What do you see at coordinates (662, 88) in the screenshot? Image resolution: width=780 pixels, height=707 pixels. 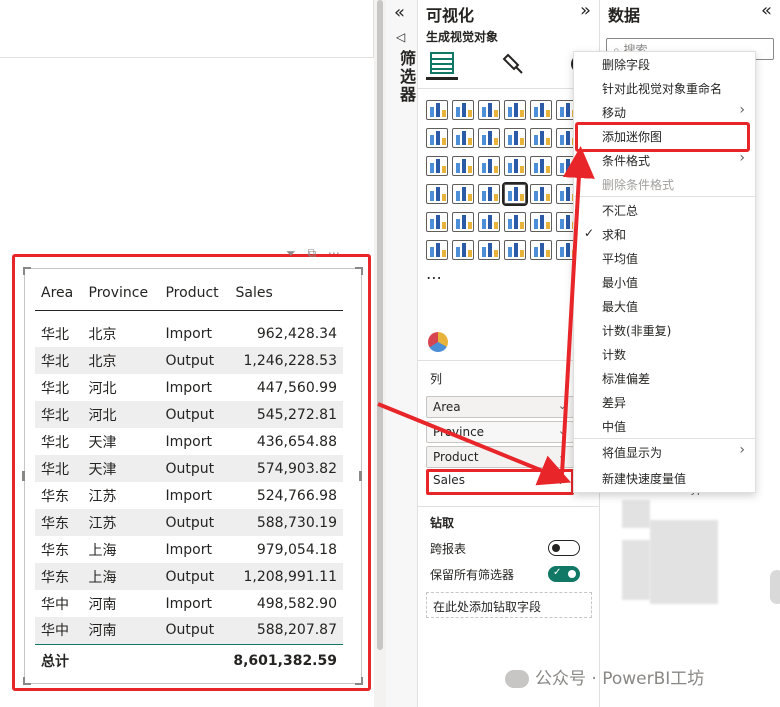 I see `menu-item: 针对此视觉对象重命名` at bounding box center [662, 88].